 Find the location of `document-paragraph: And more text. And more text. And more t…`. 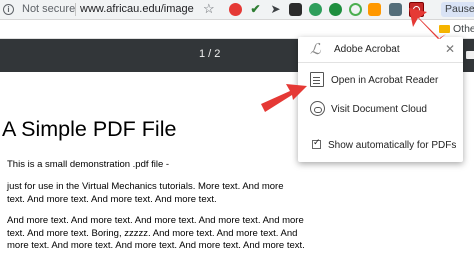

document-paragraph: And more text. And more text. And more t… is located at coordinates (156, 233).